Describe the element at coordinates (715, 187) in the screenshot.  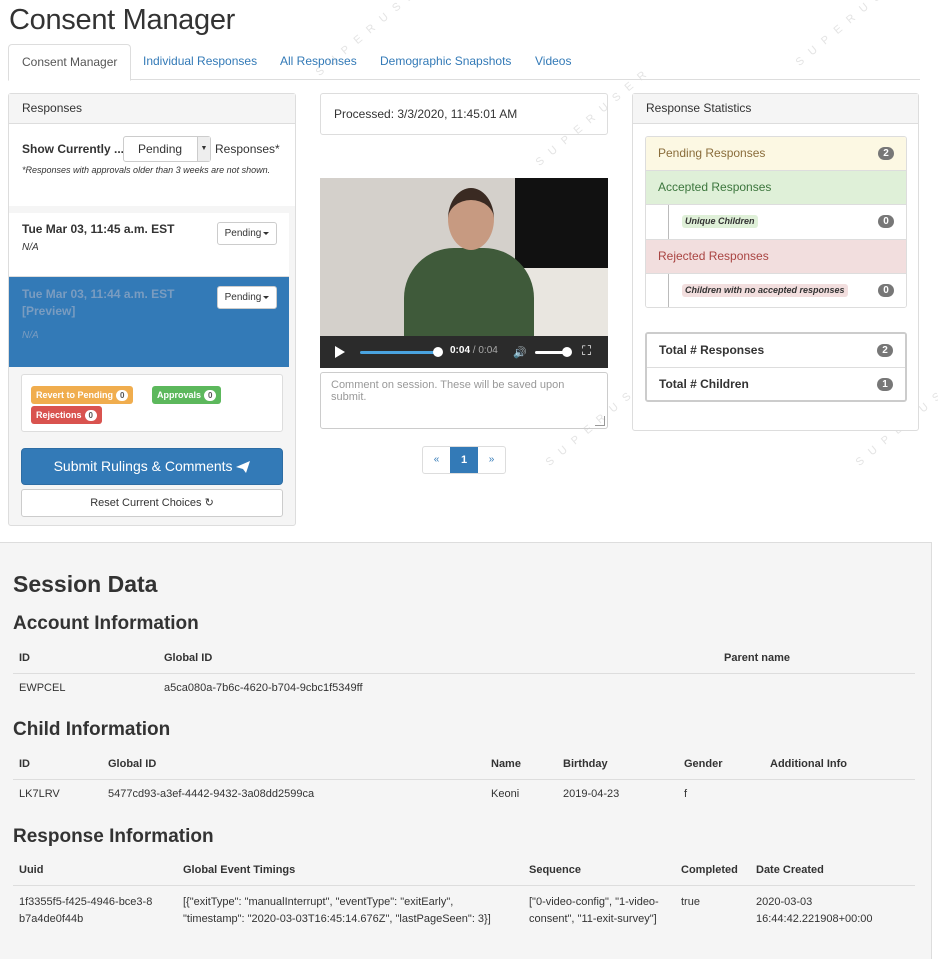
I see `accepted-label: Accepted Responses` at that location.